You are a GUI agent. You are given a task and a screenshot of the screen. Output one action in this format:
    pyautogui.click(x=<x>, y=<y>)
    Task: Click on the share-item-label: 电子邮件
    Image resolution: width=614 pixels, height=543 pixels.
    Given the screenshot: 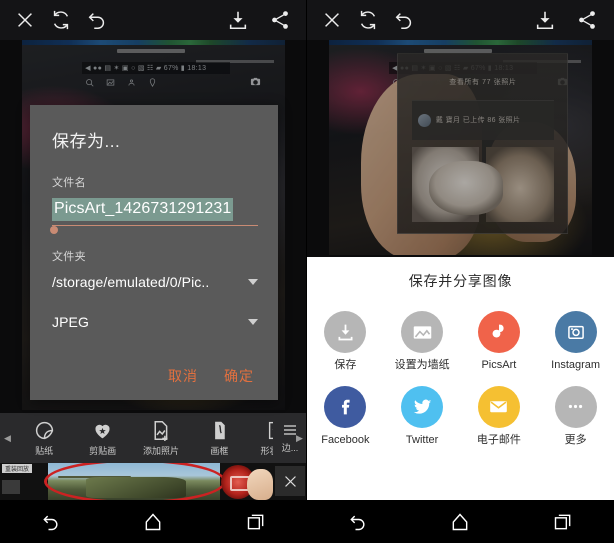 What is the action you would take?
    pyautogui.click(x=498, y=439)
    